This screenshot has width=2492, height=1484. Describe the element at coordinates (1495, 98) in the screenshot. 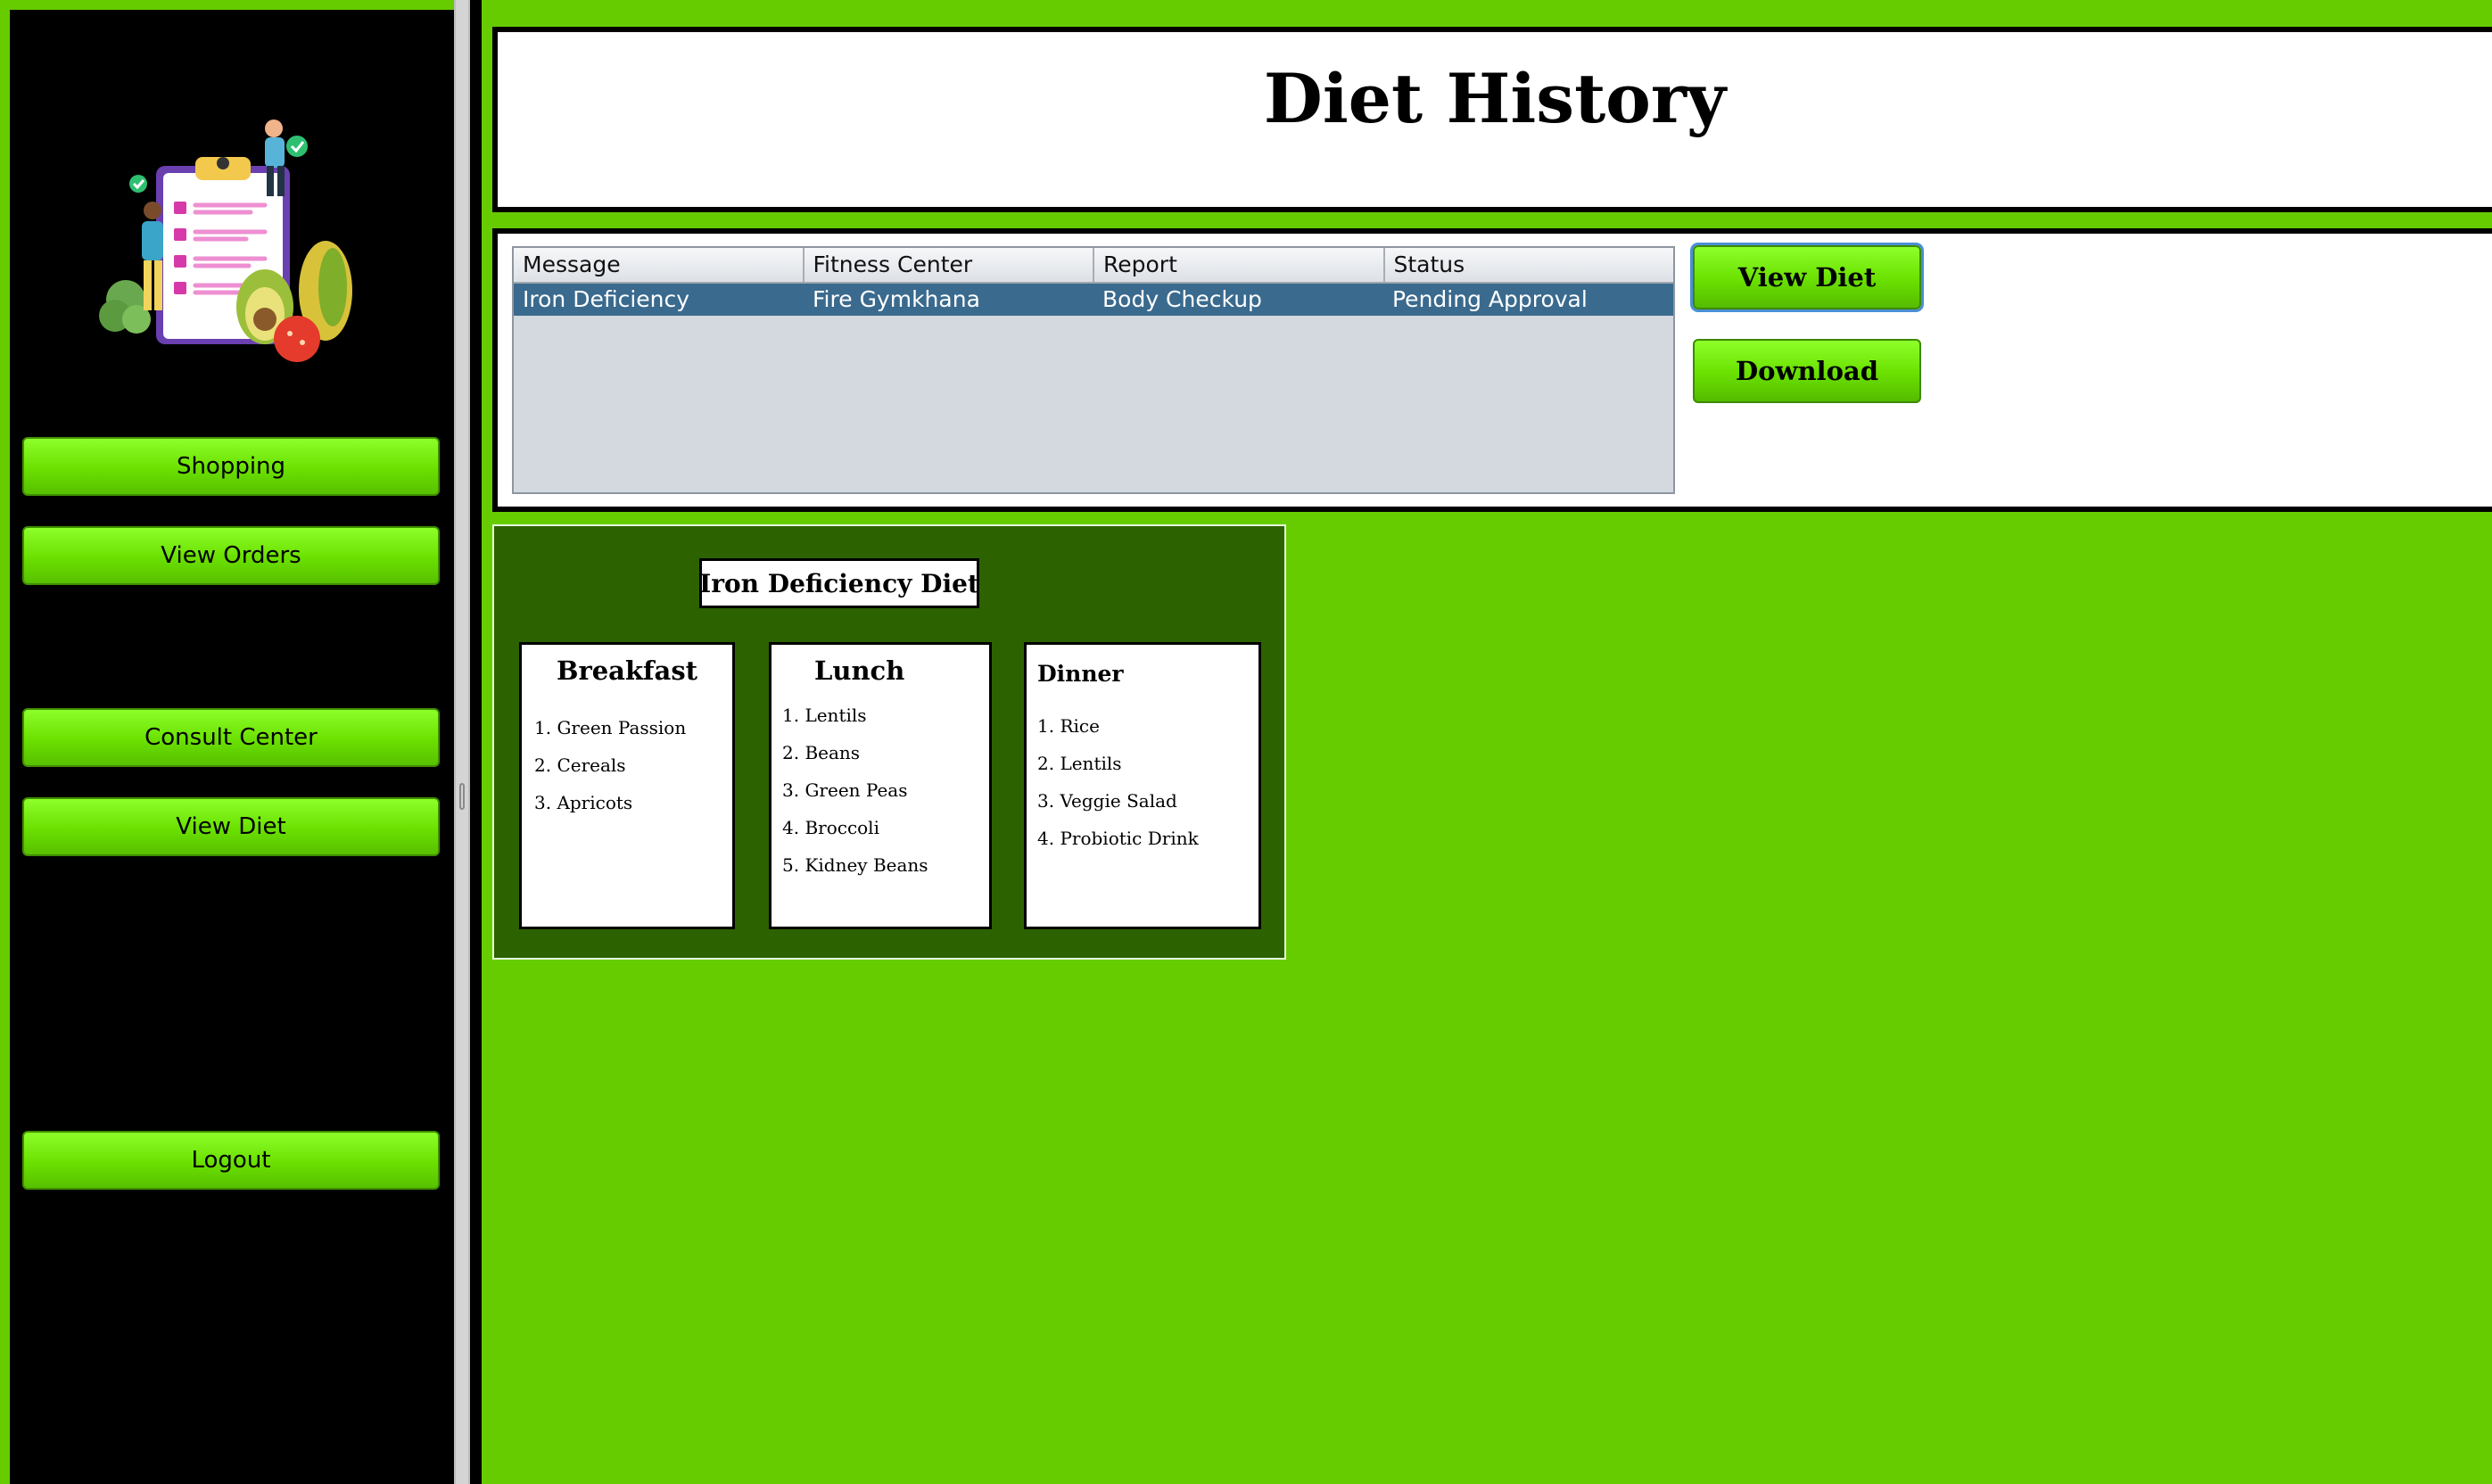

I see `page-title: Diet History` at that location.